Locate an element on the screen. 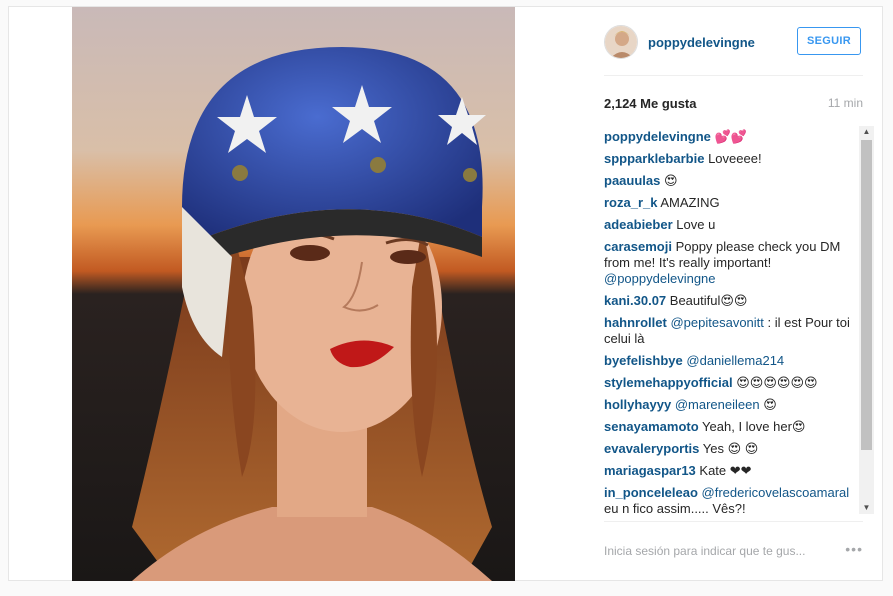 The width and height of the screenshot is (893, 596). comment-item: hollyhayyy @mareneileen 😍 is located at coordinates (729, 406).